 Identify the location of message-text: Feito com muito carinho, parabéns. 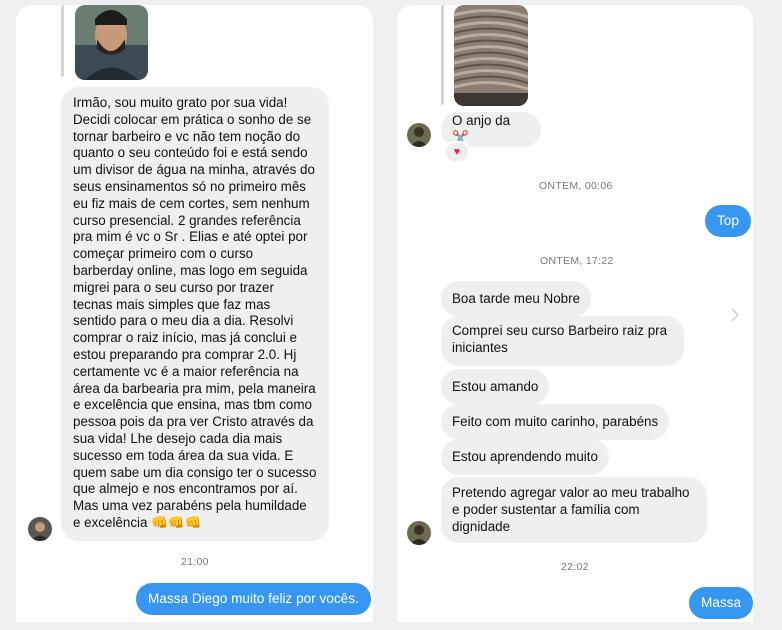
(555, 421).